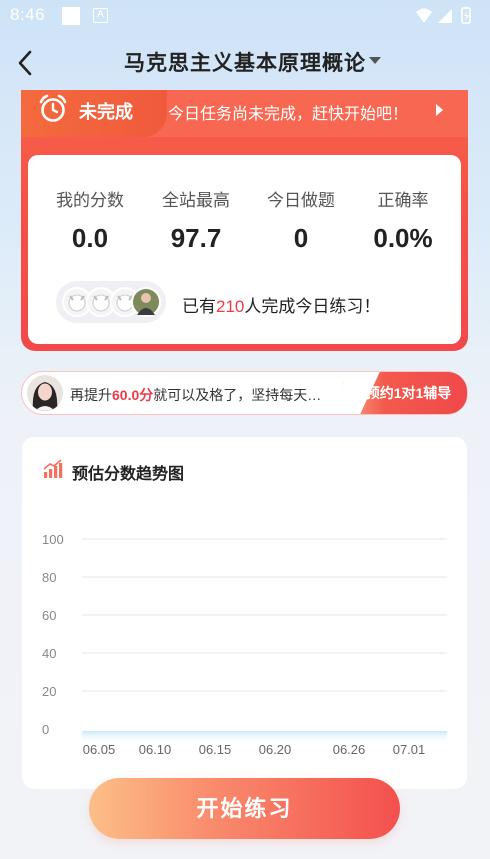 The height and width of the screenshot is (859, 490). I want to click on notification-a-icon: A, so click(100, 15).